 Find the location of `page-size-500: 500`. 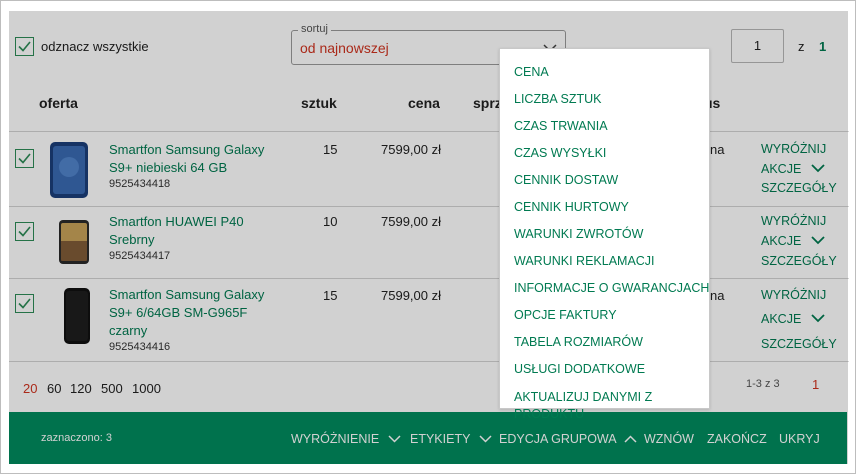

page-size-500: 500 is located at coordinates (112, 388).